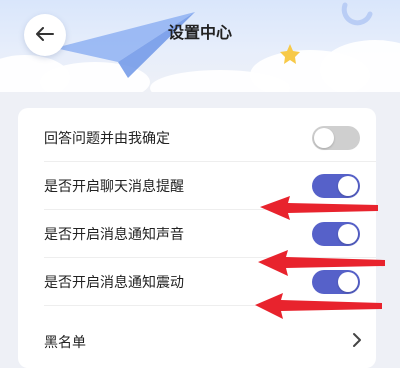  I want to click on setting-label: 黑名单, so click(65, 343).